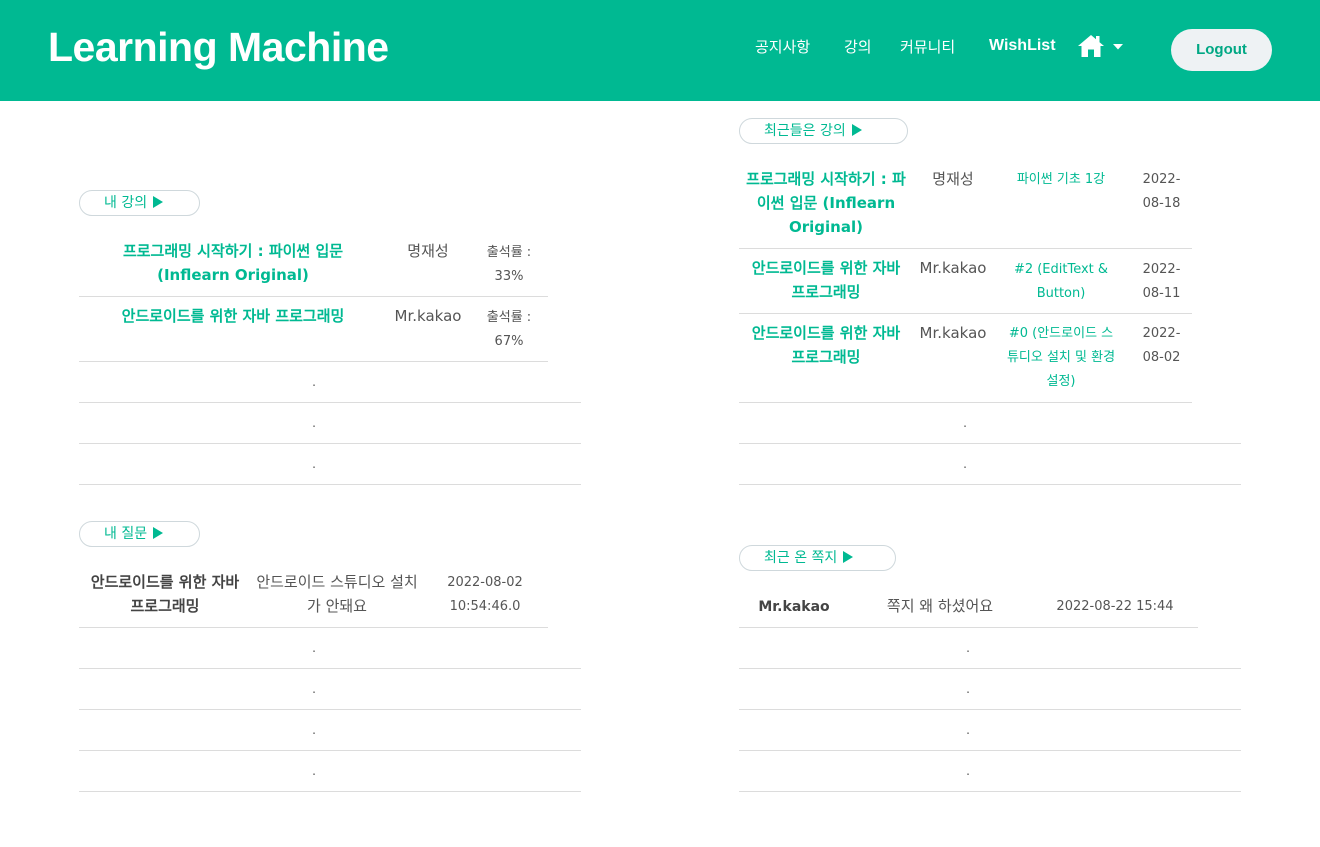  I want to click on my-lecture-instructor: 명재성, so click(428, 251).